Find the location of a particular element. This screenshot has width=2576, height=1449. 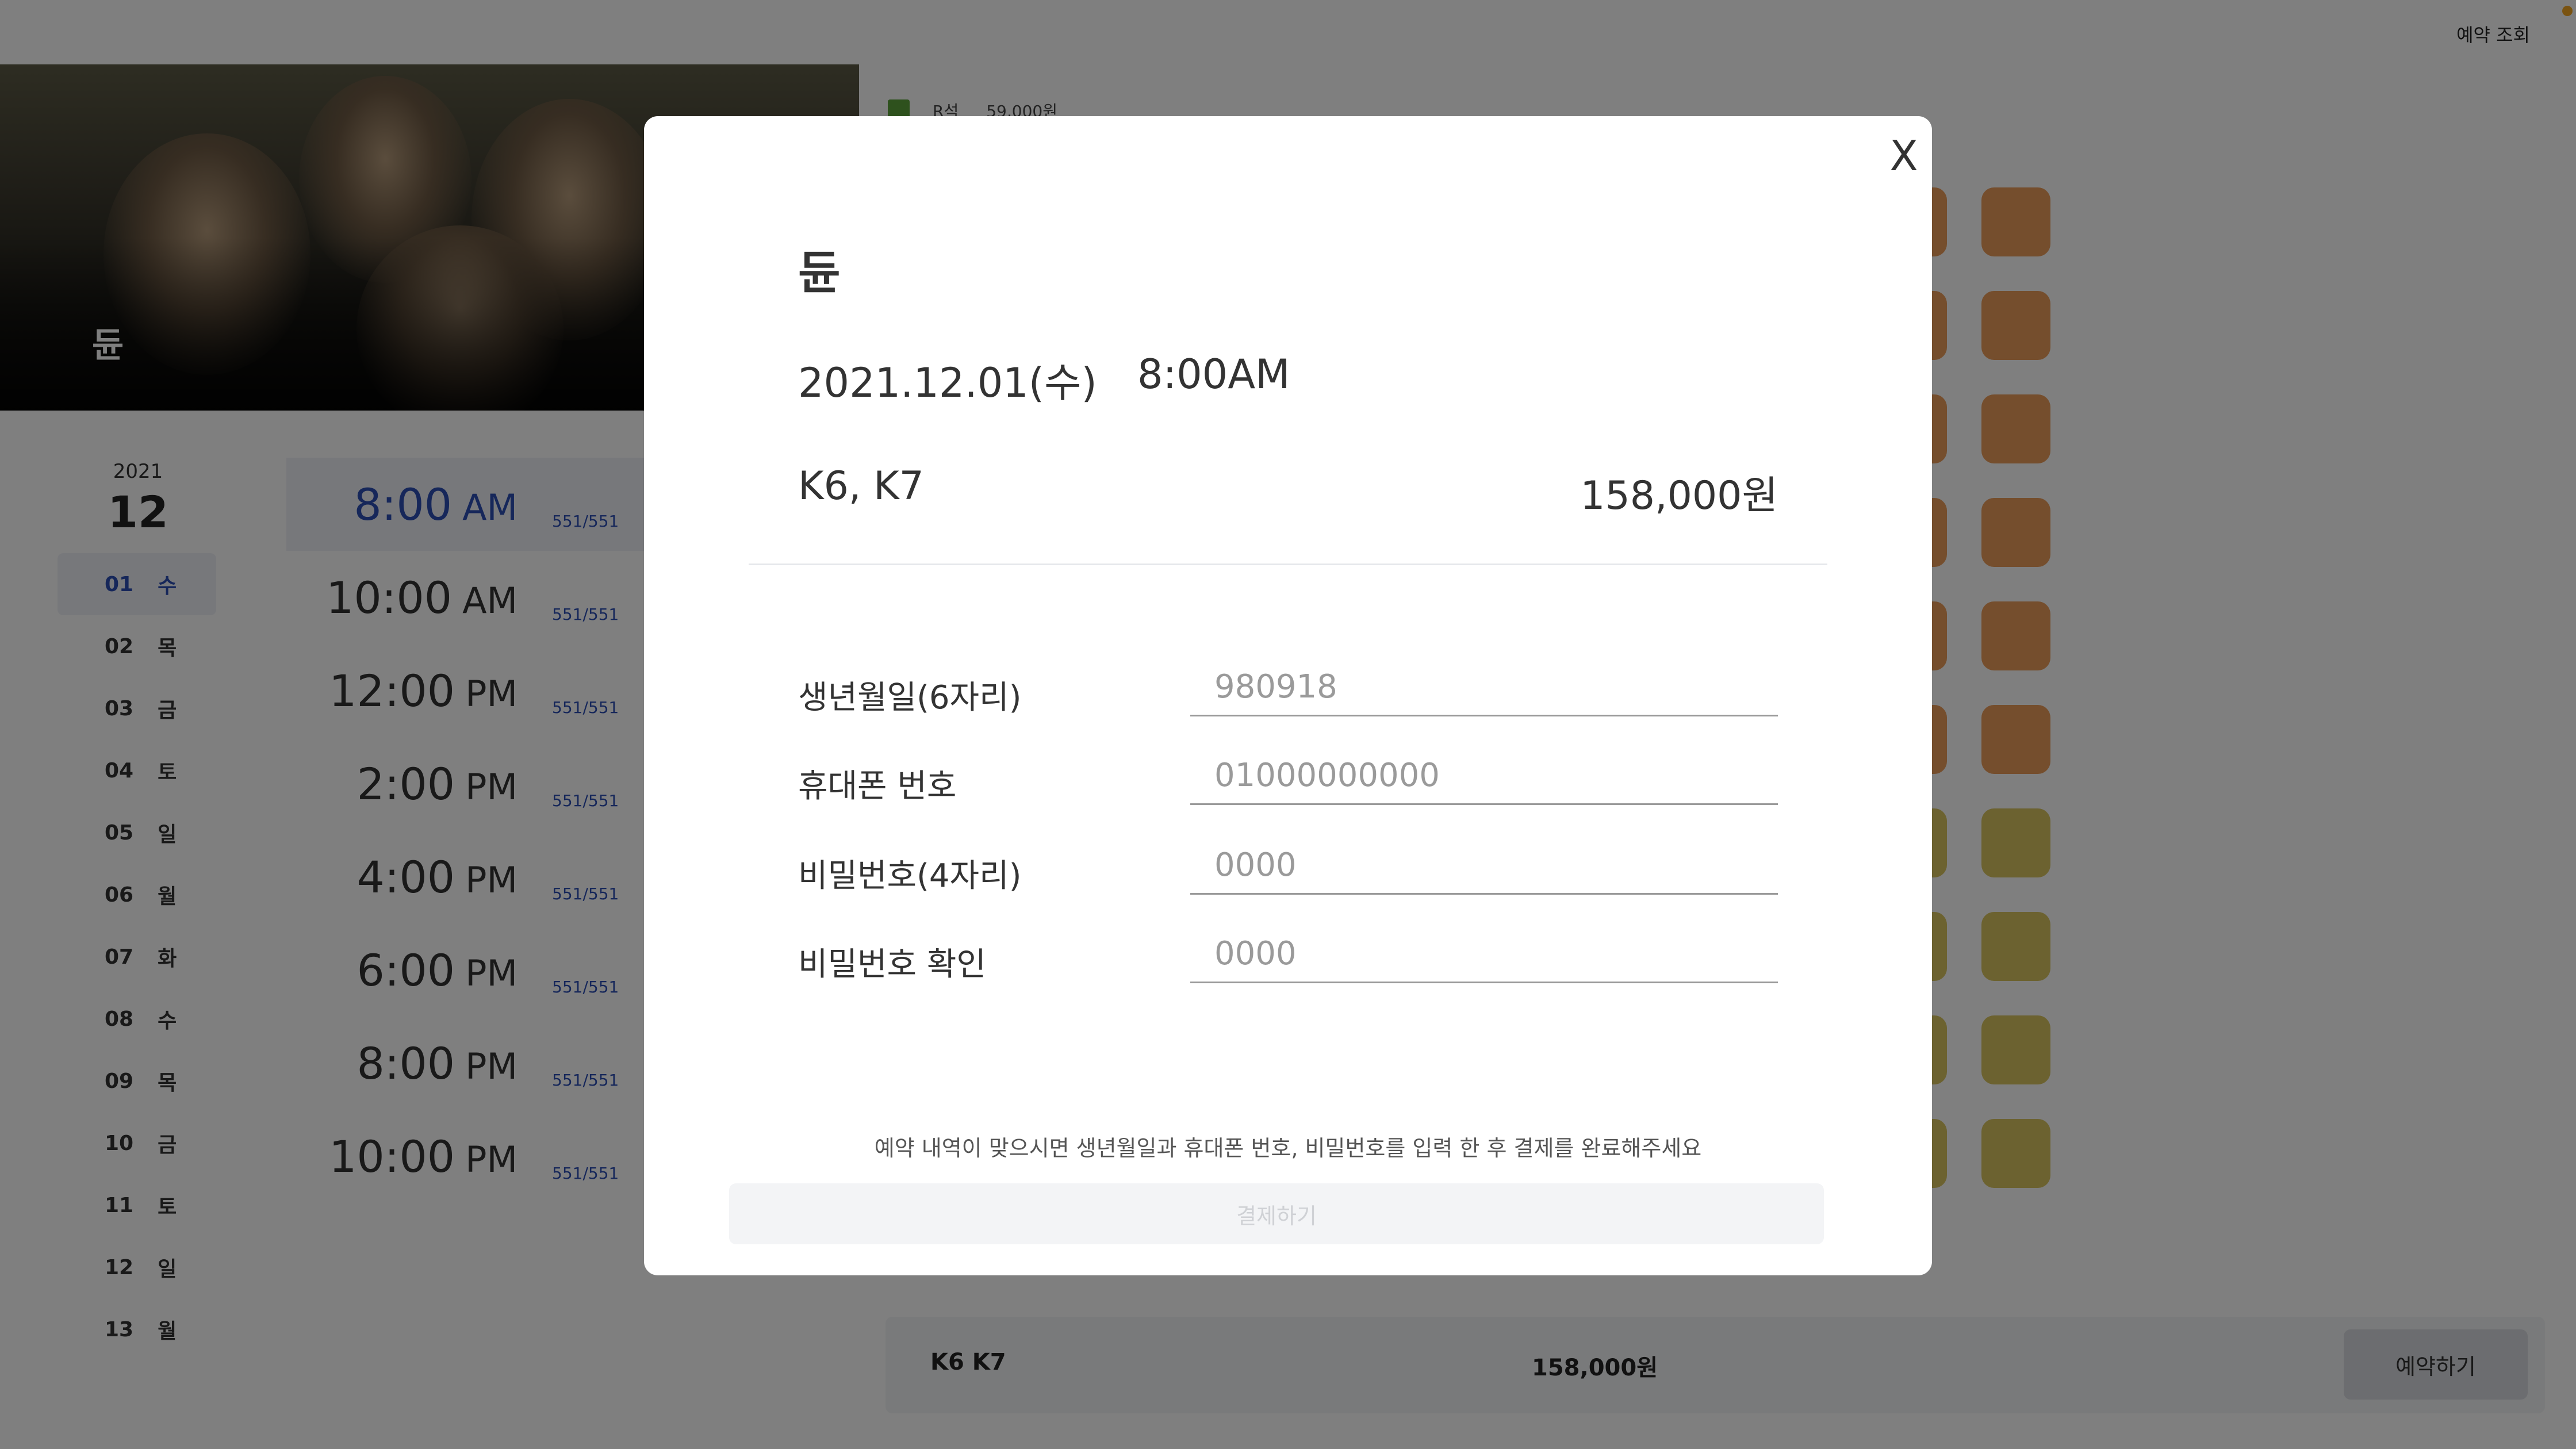

modal-time: 8:00AM is located at coordinates (1213, 374).